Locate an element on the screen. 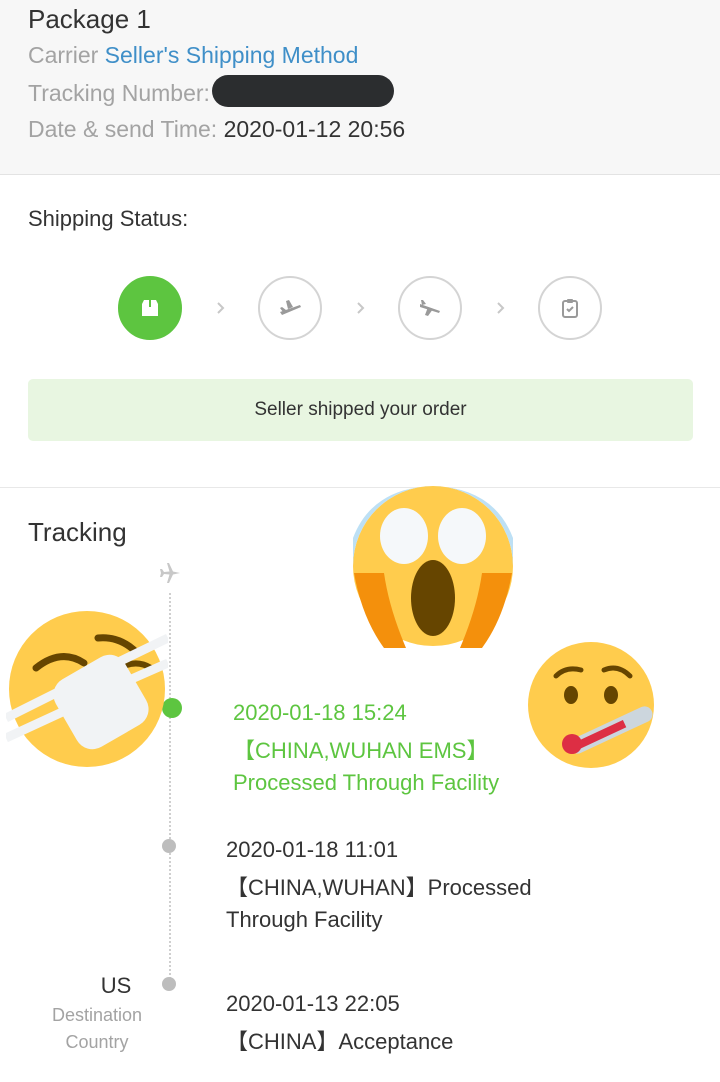  date-row: Date & send Time: 2020-01-12 20:56 is located at coordinates (216, 129).